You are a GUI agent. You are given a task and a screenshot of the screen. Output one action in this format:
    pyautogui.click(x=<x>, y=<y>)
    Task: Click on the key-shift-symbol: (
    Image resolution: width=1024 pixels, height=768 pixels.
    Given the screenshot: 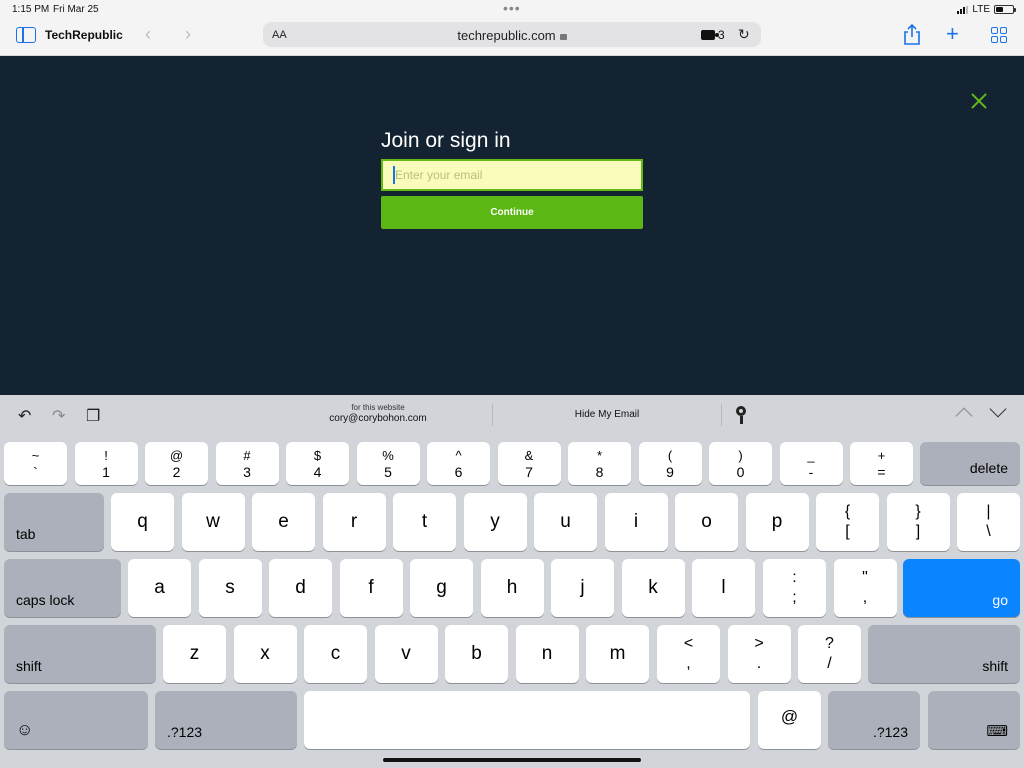 What is the action you would take?
    pyautogui.click(x=670, y=455)
    